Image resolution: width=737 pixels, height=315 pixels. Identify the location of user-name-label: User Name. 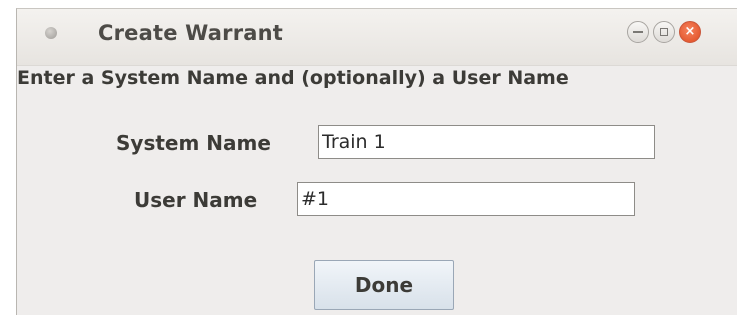
(196, 200).